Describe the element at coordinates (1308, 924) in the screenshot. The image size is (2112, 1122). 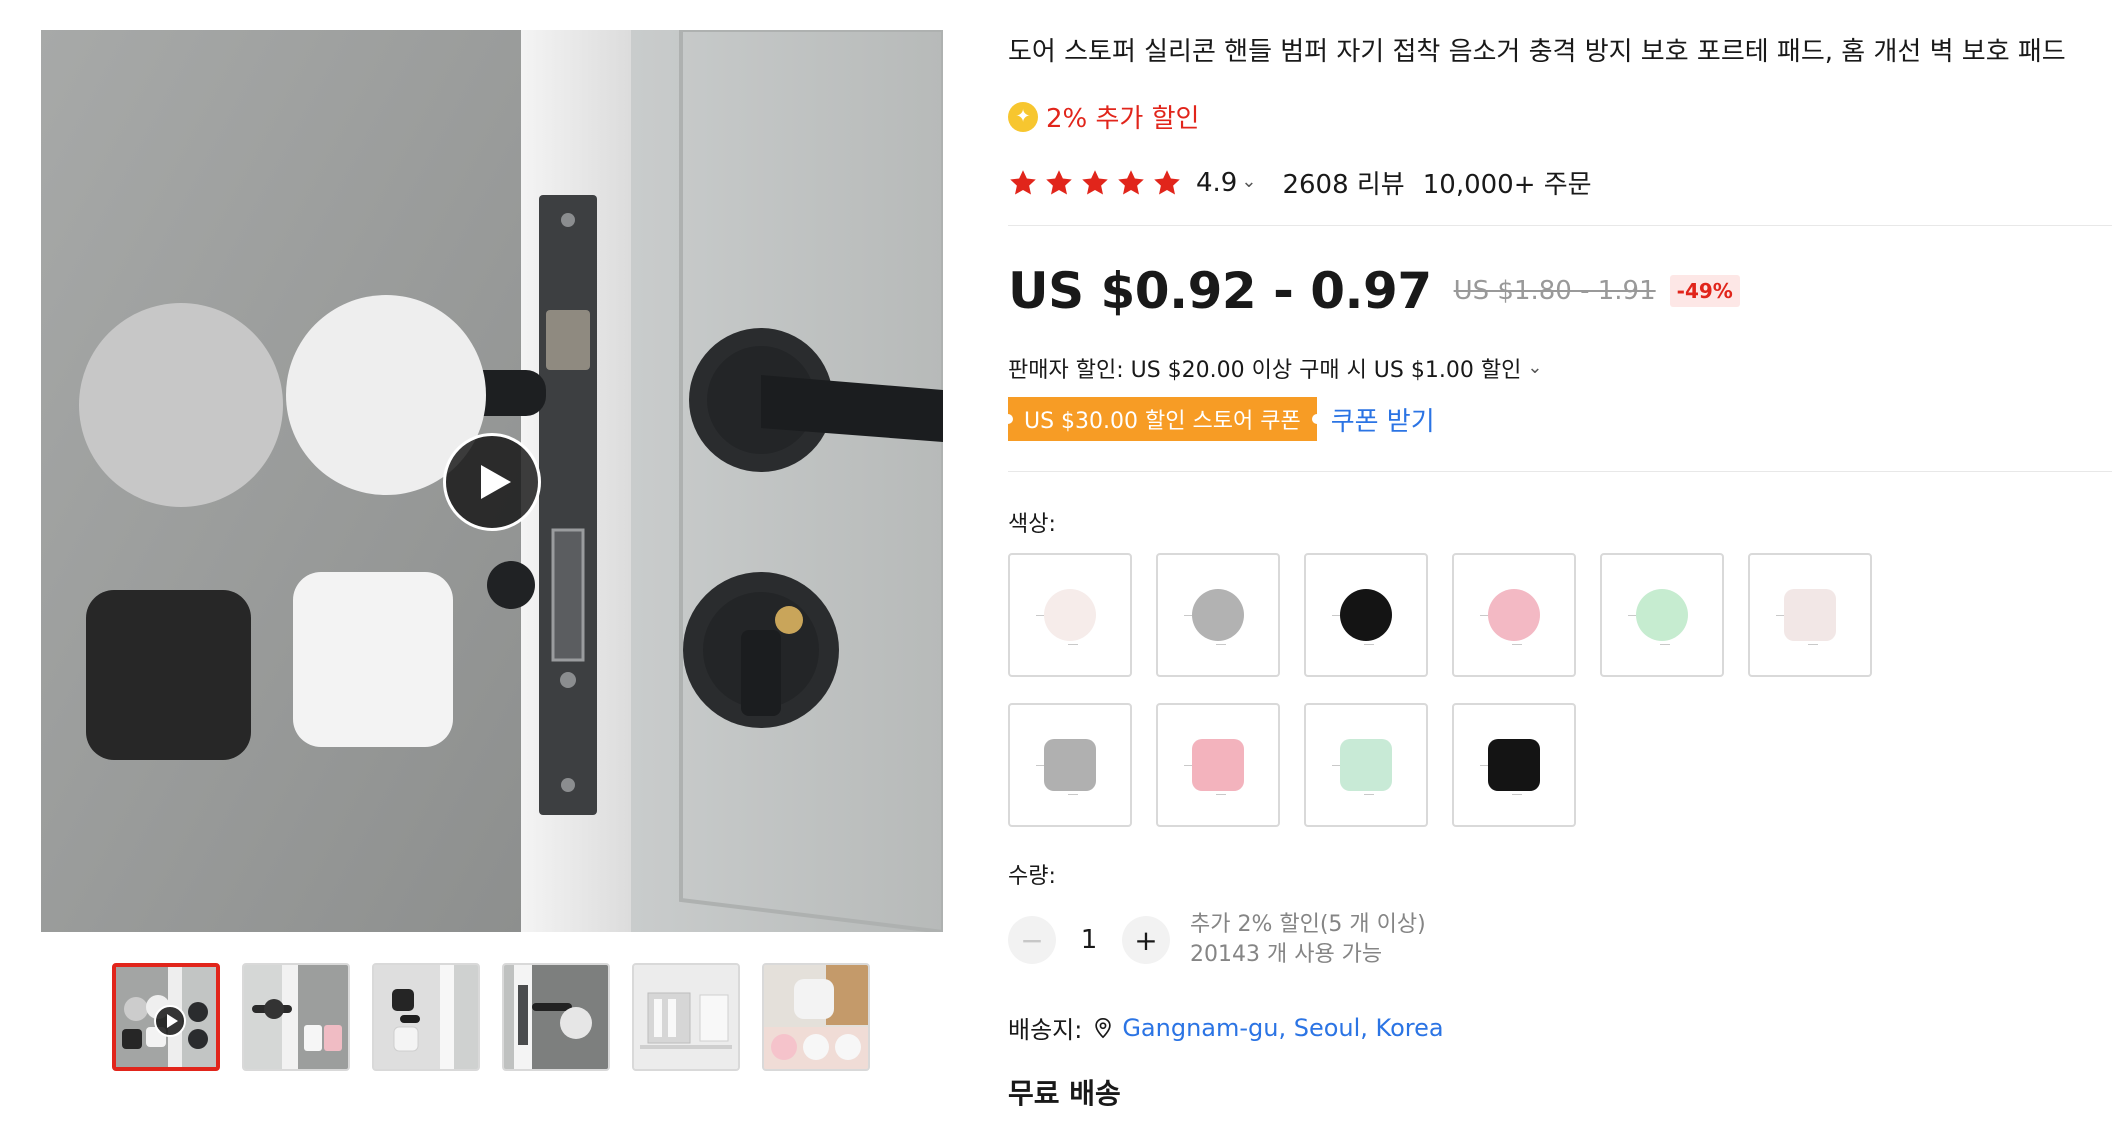
I see `bulk-discount-note: 추가 2% 할인(5 개 이상)` at that location.